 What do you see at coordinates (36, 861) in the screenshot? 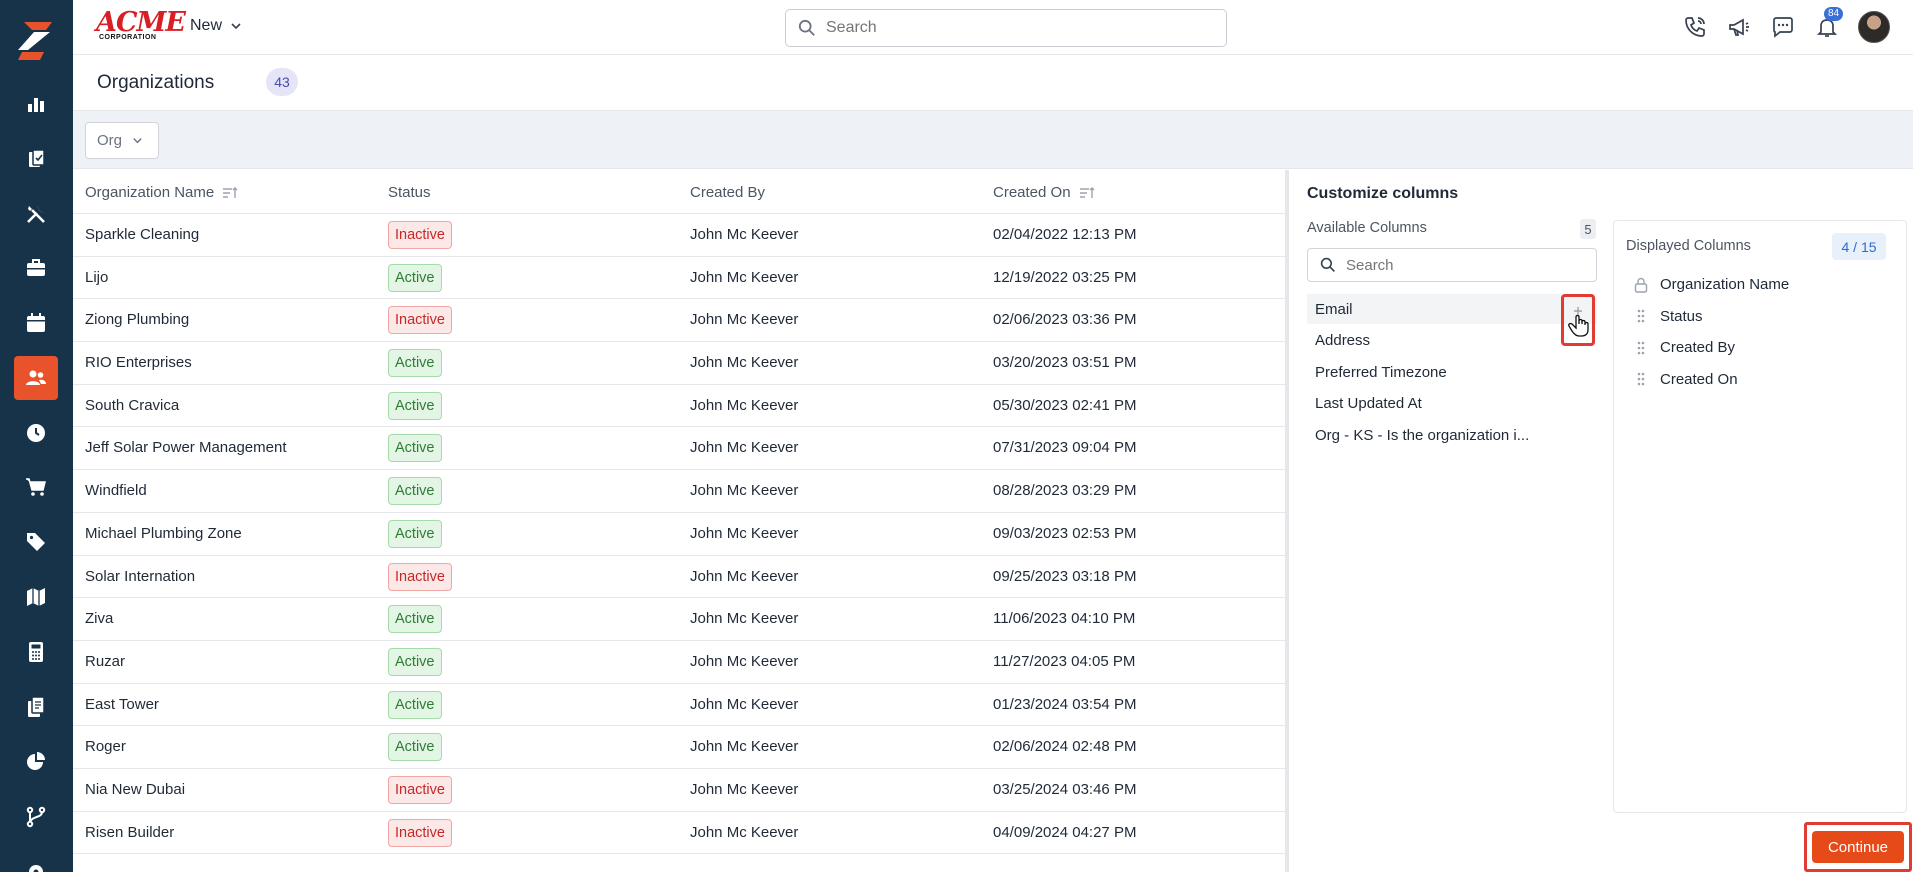
I see `rail-item-settings` at bounding box center [36, 861].